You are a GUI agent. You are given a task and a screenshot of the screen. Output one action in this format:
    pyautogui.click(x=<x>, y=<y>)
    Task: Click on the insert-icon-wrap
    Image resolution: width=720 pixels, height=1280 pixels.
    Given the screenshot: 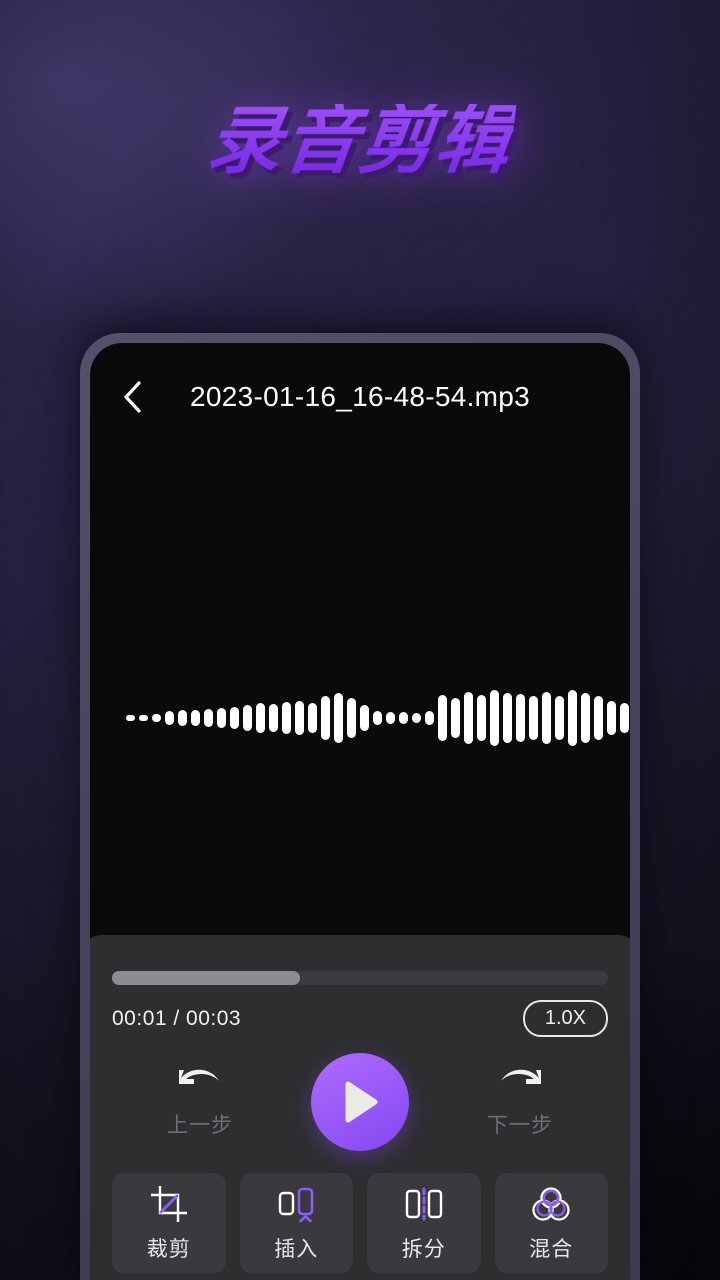 What is the action you would take?
    pyautogui.click(x=296, y=1204)
    